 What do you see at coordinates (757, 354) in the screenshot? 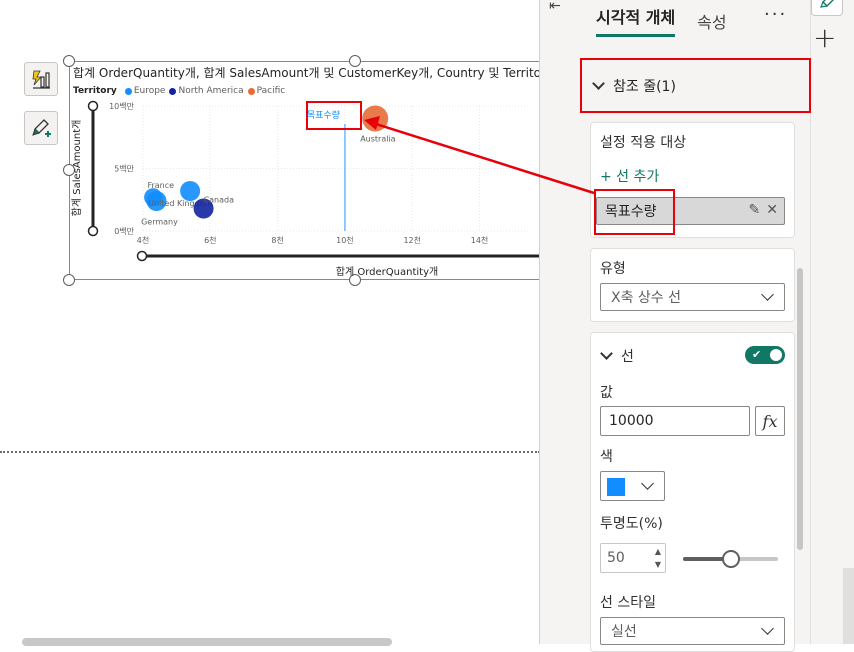
I see `check-icon: ✔` at bounding box center [757, 354].